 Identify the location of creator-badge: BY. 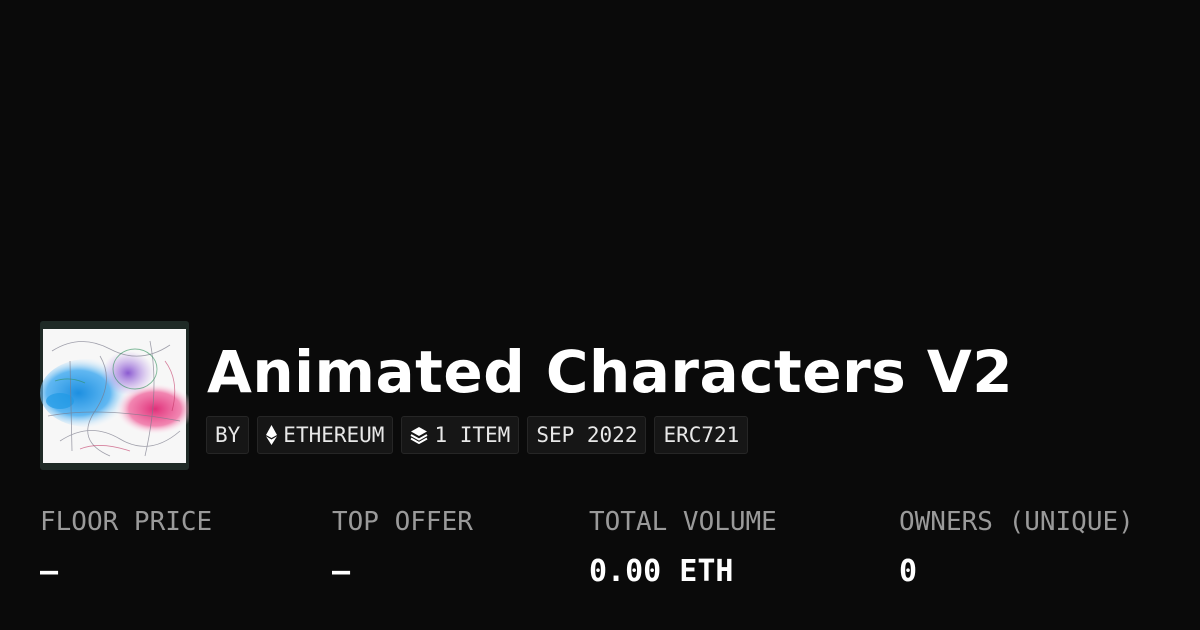
(228, 435).